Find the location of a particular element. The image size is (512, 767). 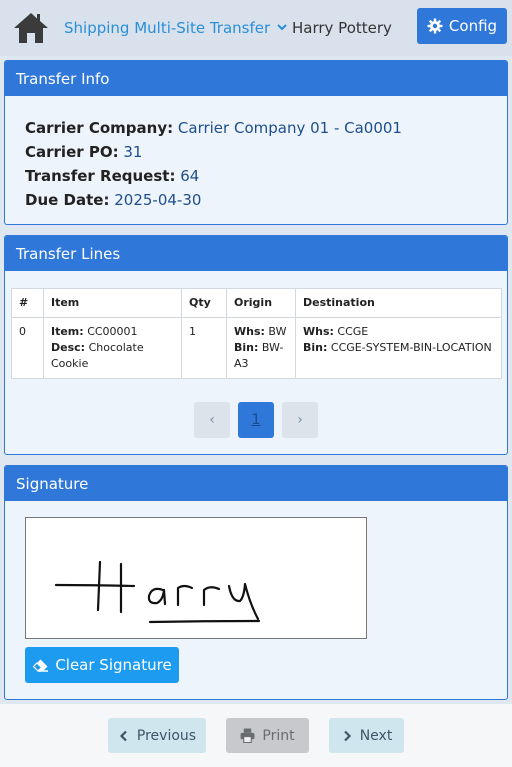

footer-nav: Previous Print Next is located at coordinates (256, 735).